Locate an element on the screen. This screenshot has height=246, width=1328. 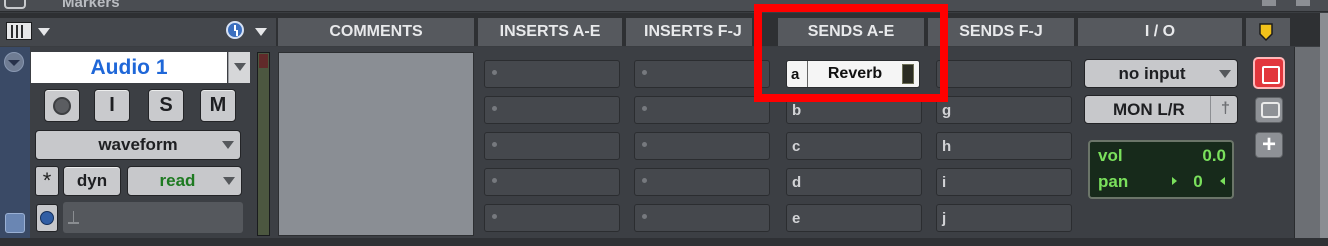
comment-icon is located at coordinates (1269, 110).